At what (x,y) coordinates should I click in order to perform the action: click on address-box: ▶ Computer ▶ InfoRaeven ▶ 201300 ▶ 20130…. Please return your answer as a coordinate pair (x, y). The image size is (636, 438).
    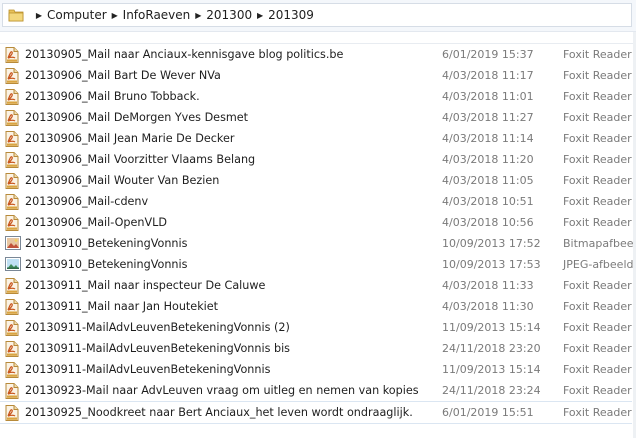
    Looking at the image, I should click on (317, 15).